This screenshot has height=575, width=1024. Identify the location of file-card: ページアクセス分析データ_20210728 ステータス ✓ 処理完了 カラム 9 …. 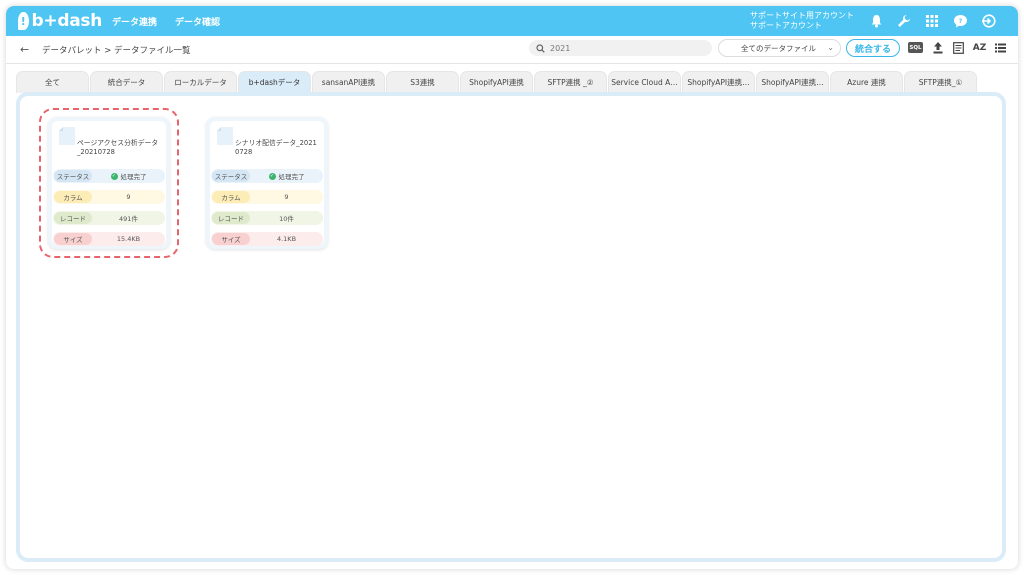
(109, 183).